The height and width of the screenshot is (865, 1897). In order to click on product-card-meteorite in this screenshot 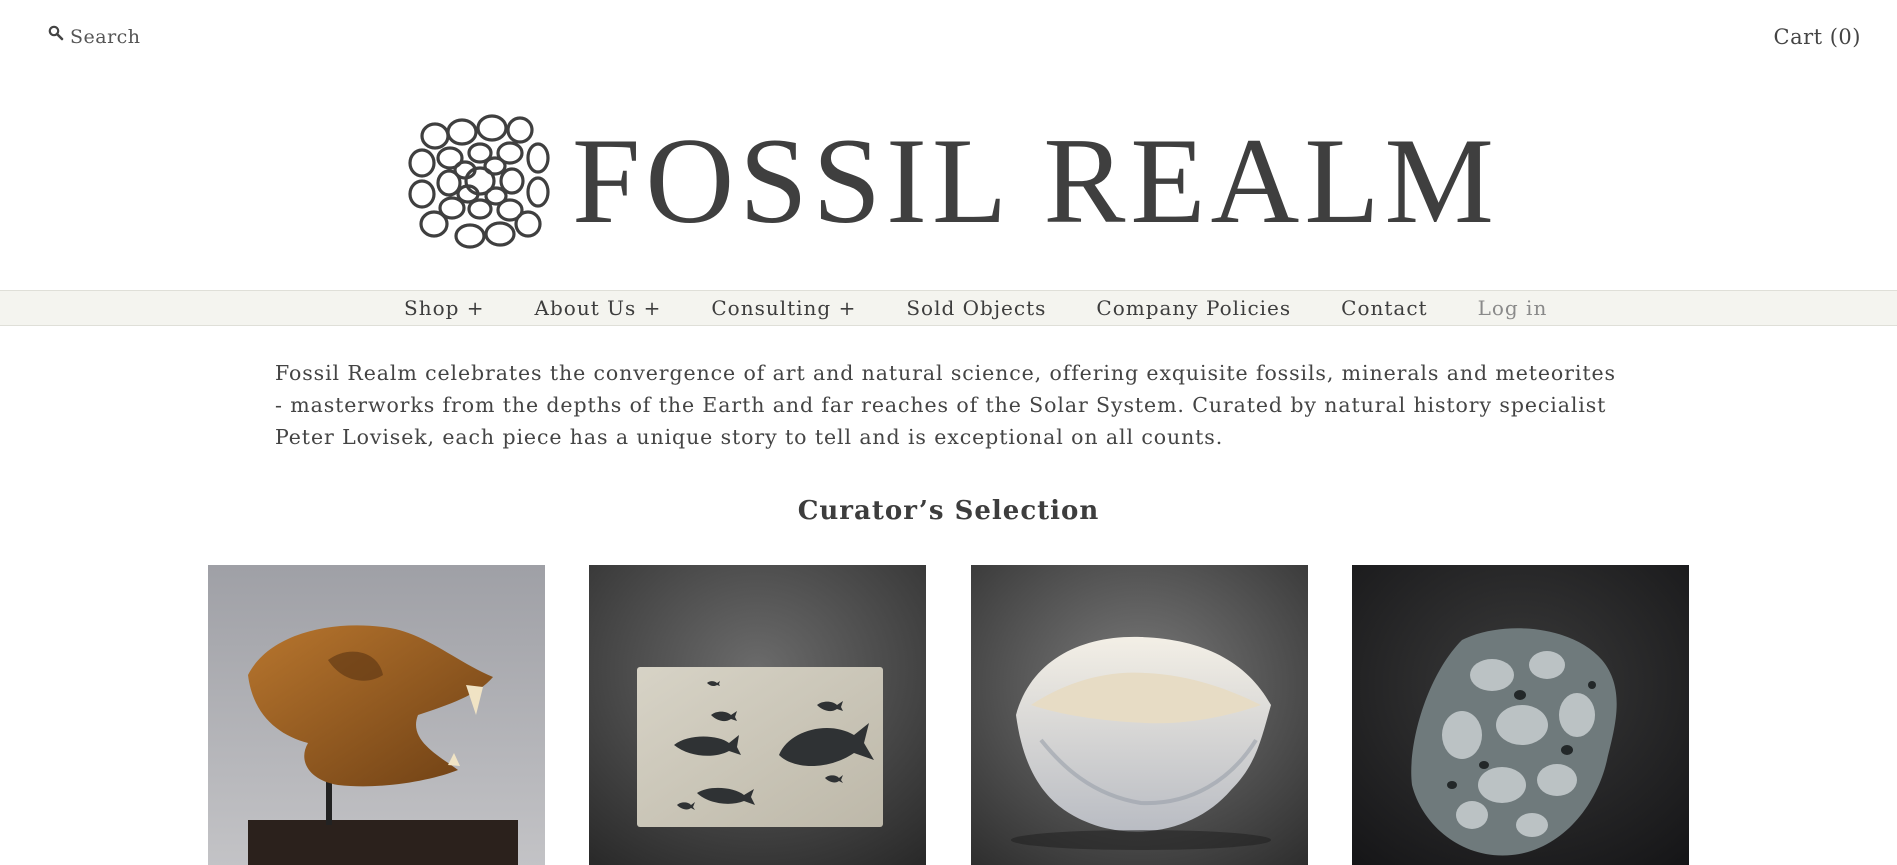, I will do `click(1520, 715)`.